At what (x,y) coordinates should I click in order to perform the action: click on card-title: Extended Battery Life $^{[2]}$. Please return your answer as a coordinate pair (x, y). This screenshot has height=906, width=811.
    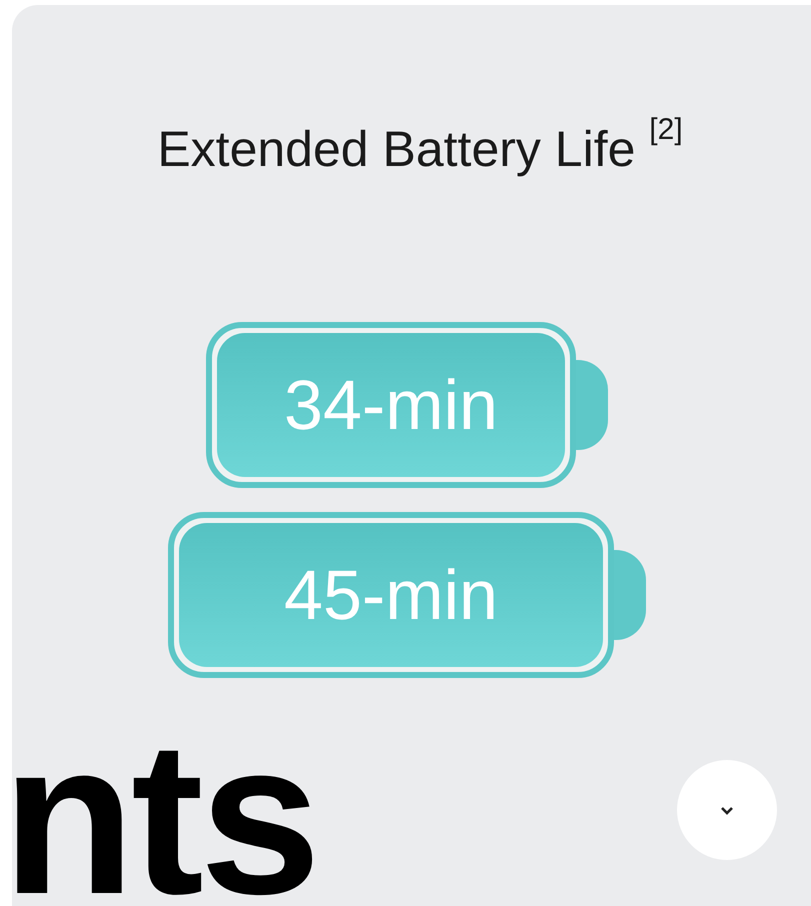
    Looking at the image, I should click on (420, 148).